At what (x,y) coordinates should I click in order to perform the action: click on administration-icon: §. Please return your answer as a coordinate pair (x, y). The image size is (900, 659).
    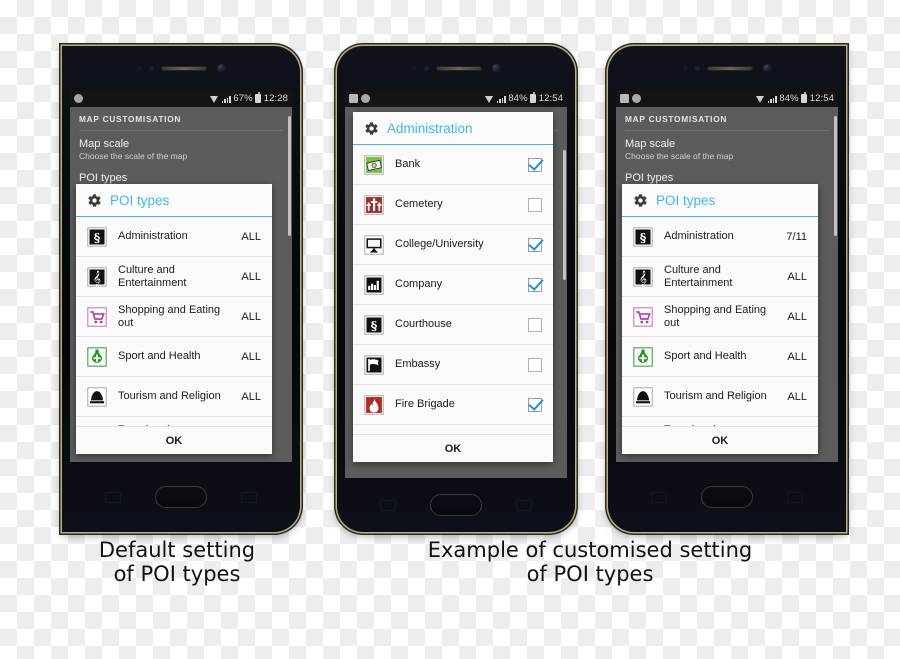
    Looking at the image, I should click on (643, 236).